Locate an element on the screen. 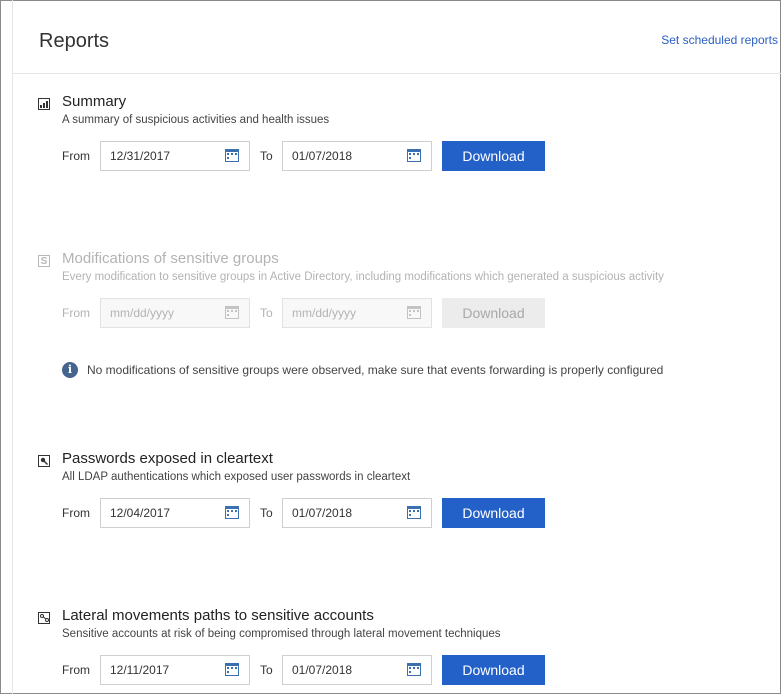 The width and height of the screenshot is (781, 694). path-icon is located at coordinates (44, 618).